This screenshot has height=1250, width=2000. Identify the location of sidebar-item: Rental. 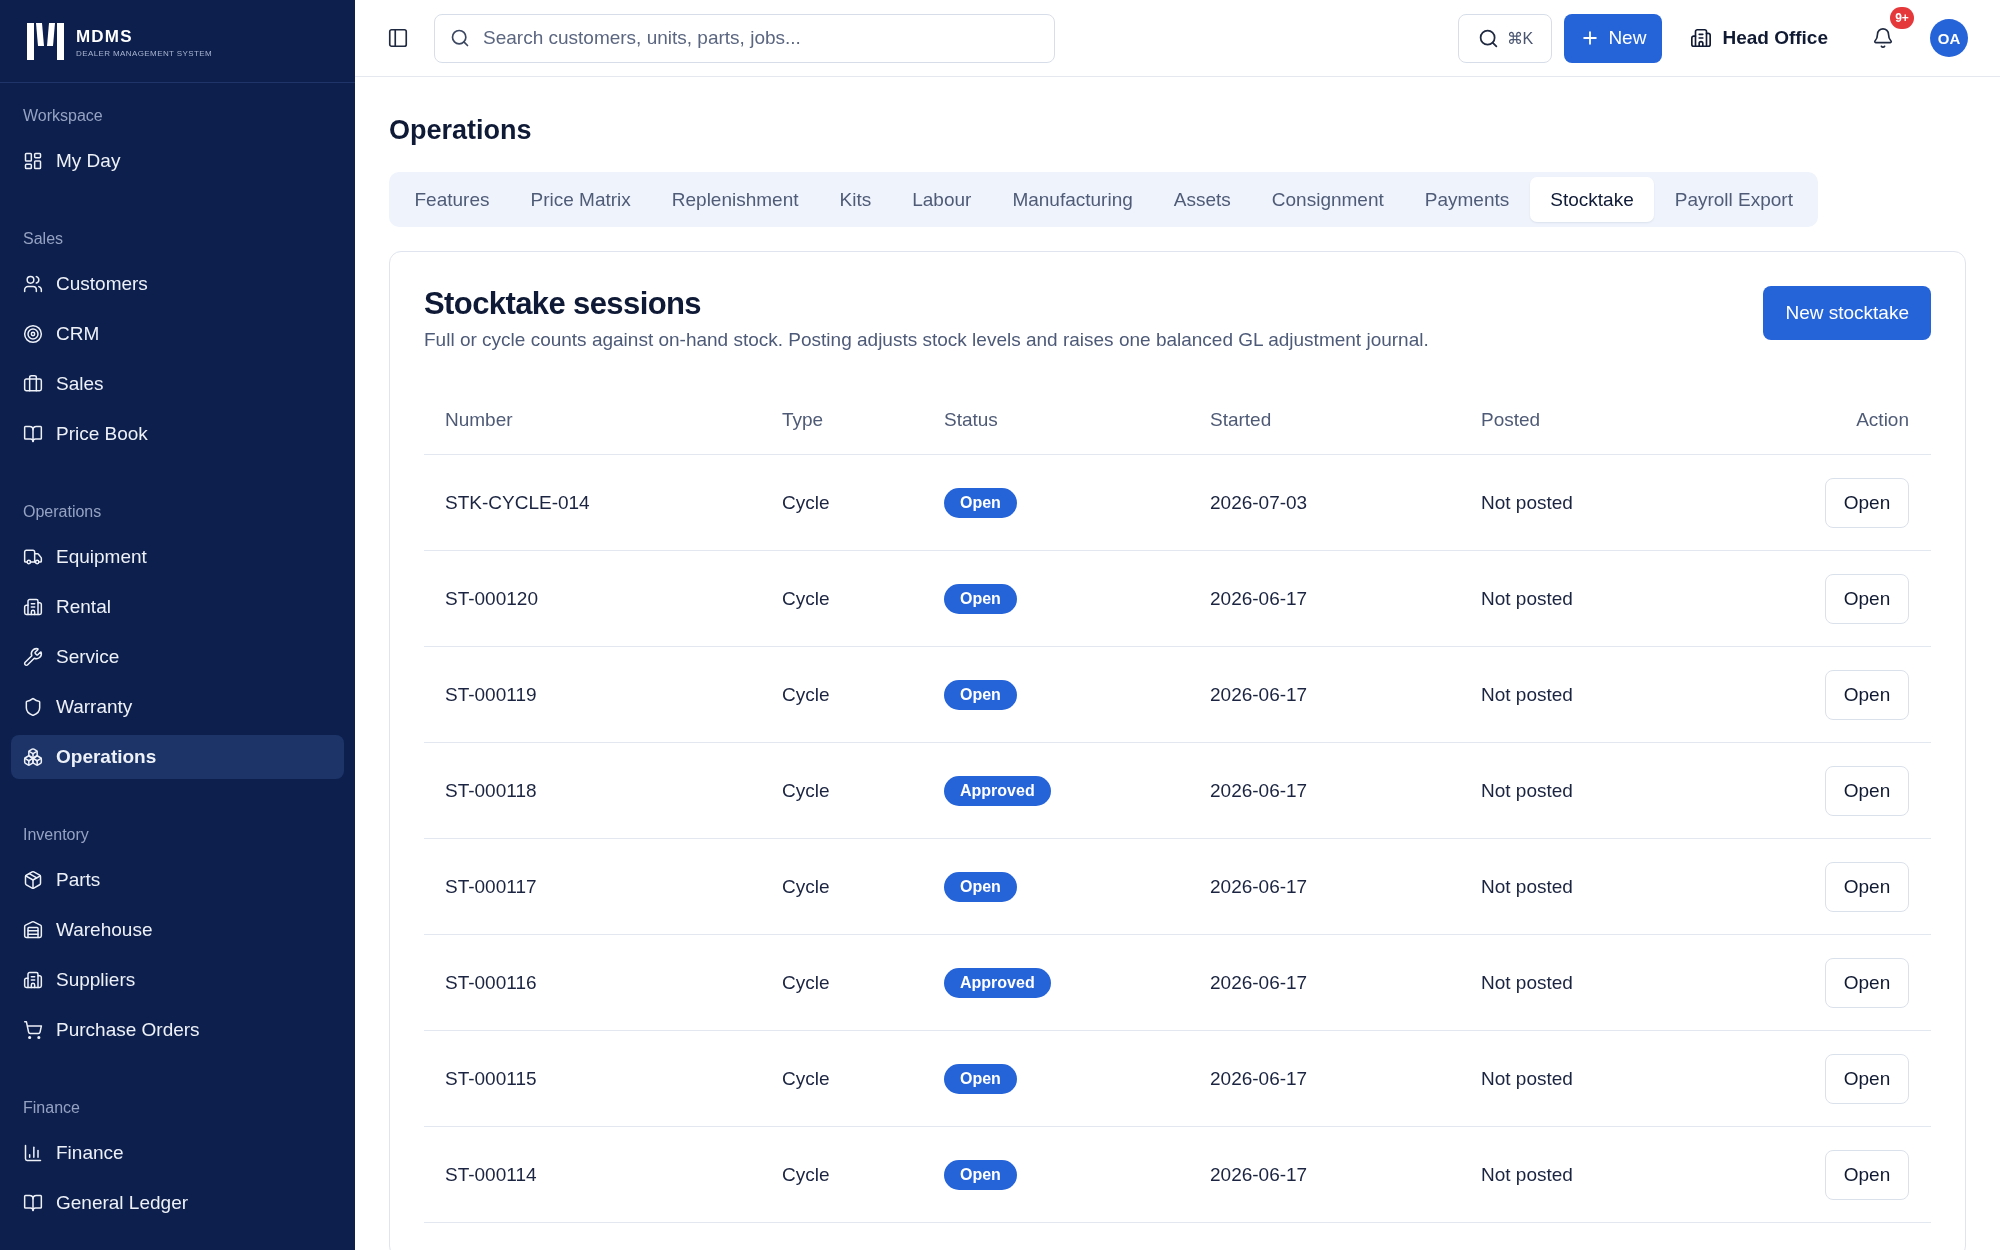
(177, 607).